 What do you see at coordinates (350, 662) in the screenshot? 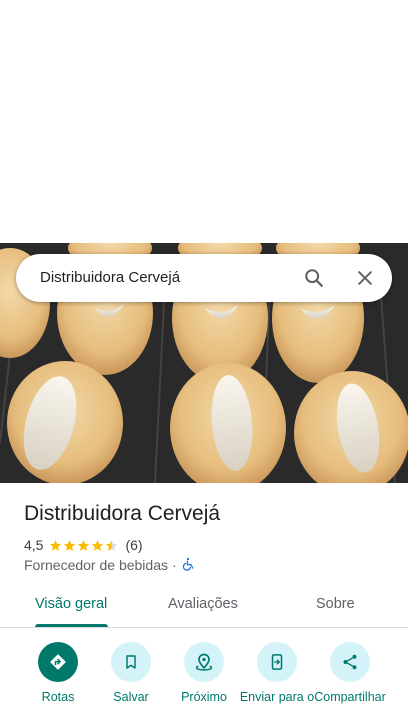
I see `share-icon` at bounding box center [350, 662].